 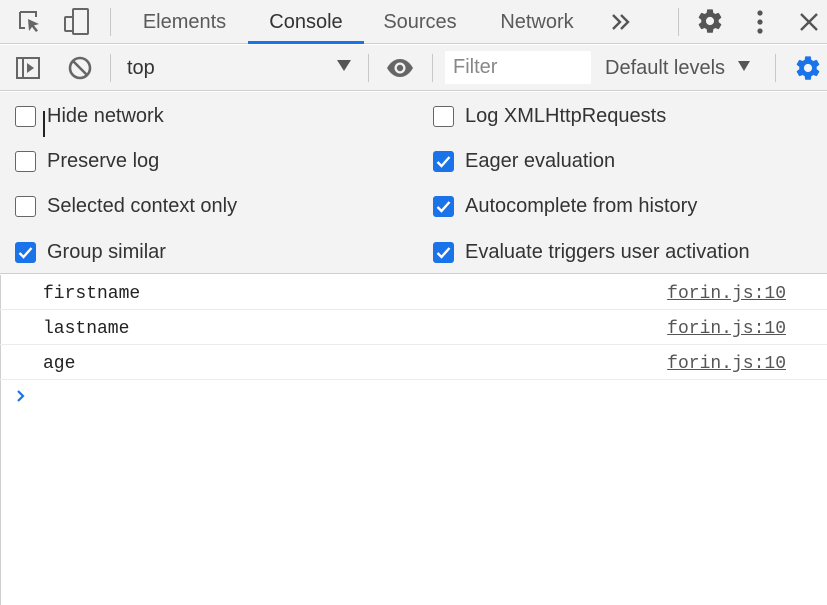 What do you see at coordinates (400, 68) in the screenshot?
I see `eye-icon` at bounding box center [400, 68].